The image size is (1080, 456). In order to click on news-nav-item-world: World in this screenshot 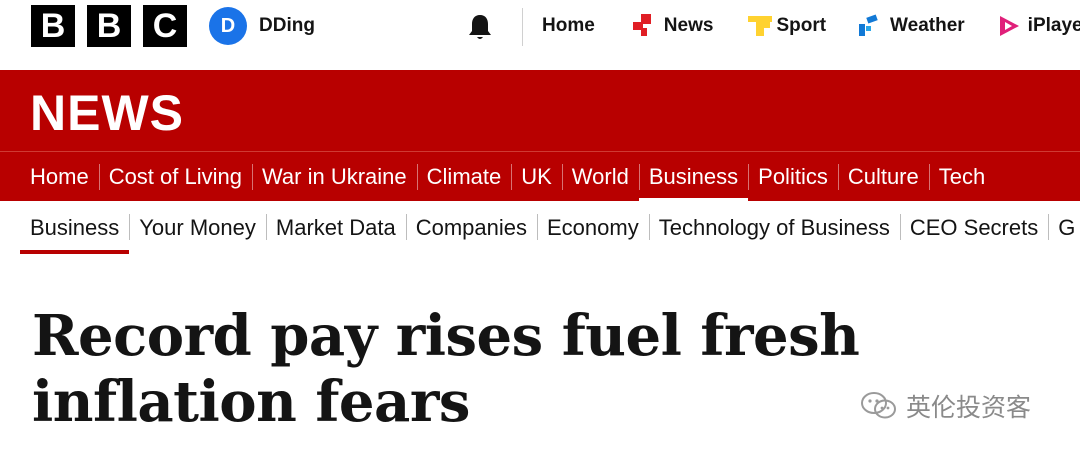, I will do `click(600, 177)`.